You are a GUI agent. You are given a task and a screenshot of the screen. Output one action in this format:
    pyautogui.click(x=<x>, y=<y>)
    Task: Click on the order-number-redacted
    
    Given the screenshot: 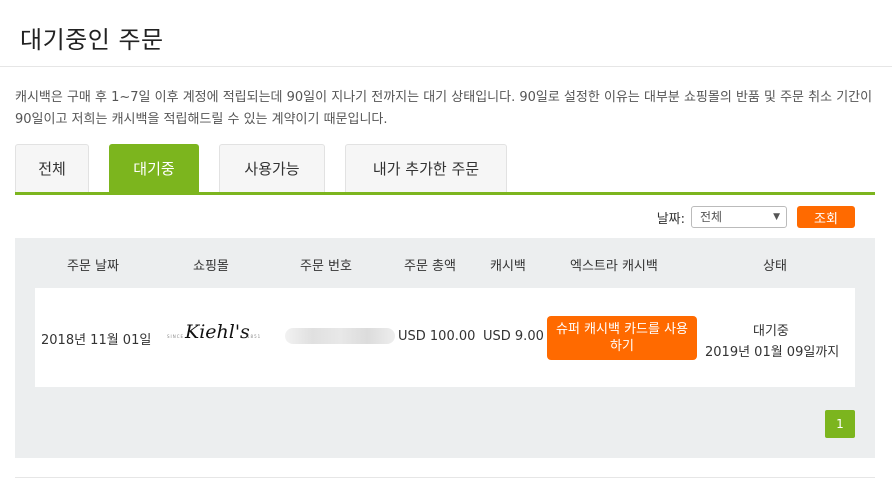 What is the action you would take?
    pyautogui.click(x=340, y=336)
    